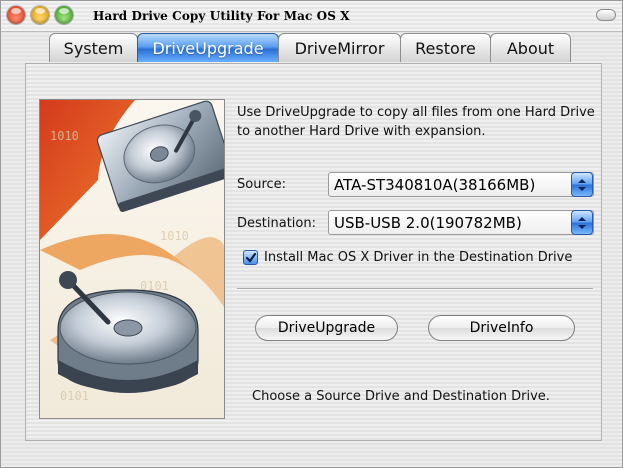 This screenshot has height=468, width=623. Describe the element at coordinates (326, 328) in the screenshot. I see `driveupgrade-button: DriveUpgrade` at that location.